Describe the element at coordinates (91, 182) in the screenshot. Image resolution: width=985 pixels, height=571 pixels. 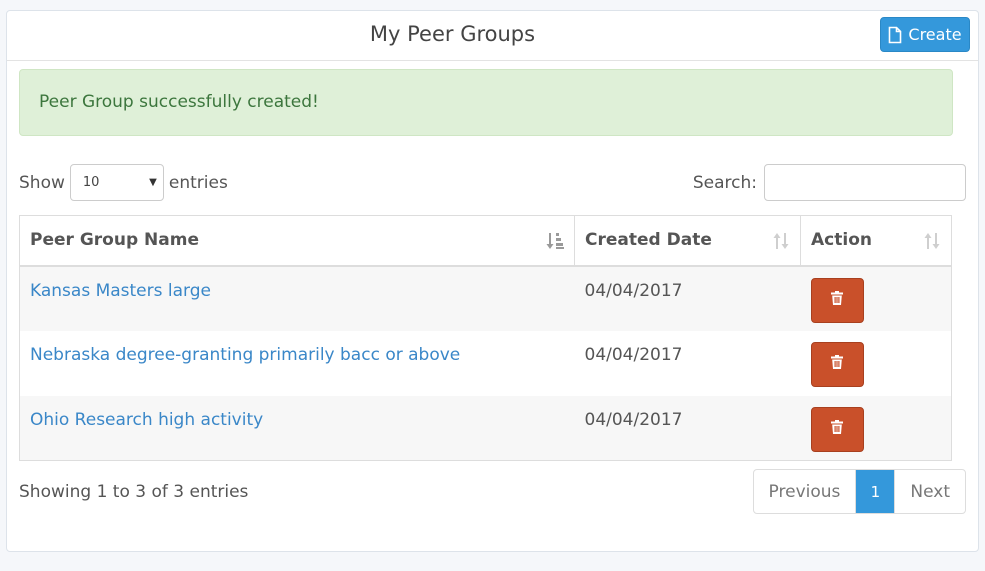
I see `entries-select-value: 10` at that location.